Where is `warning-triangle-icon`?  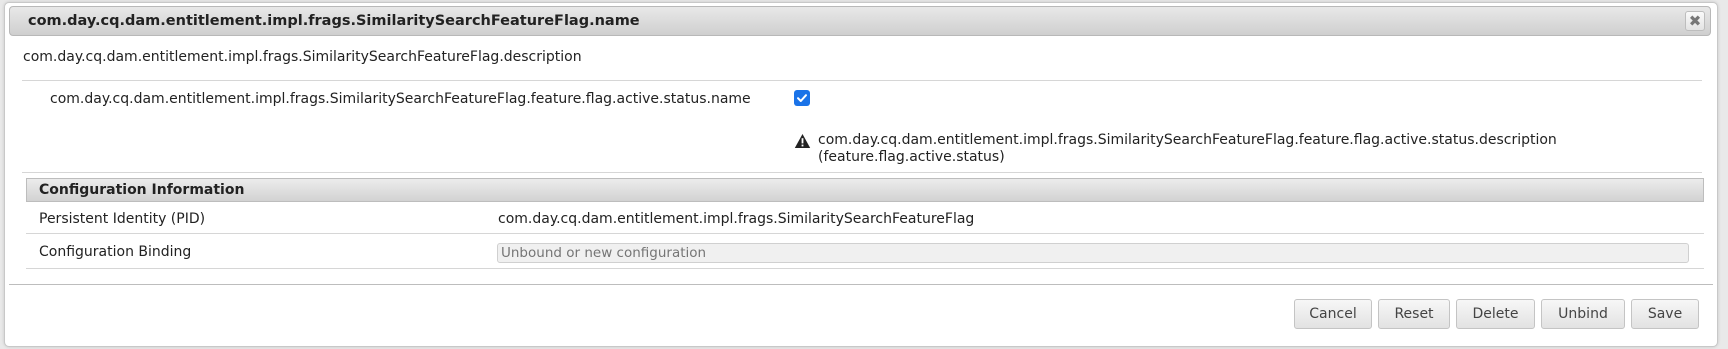
warning-triangle-icon is located at coordinates (802, 141).